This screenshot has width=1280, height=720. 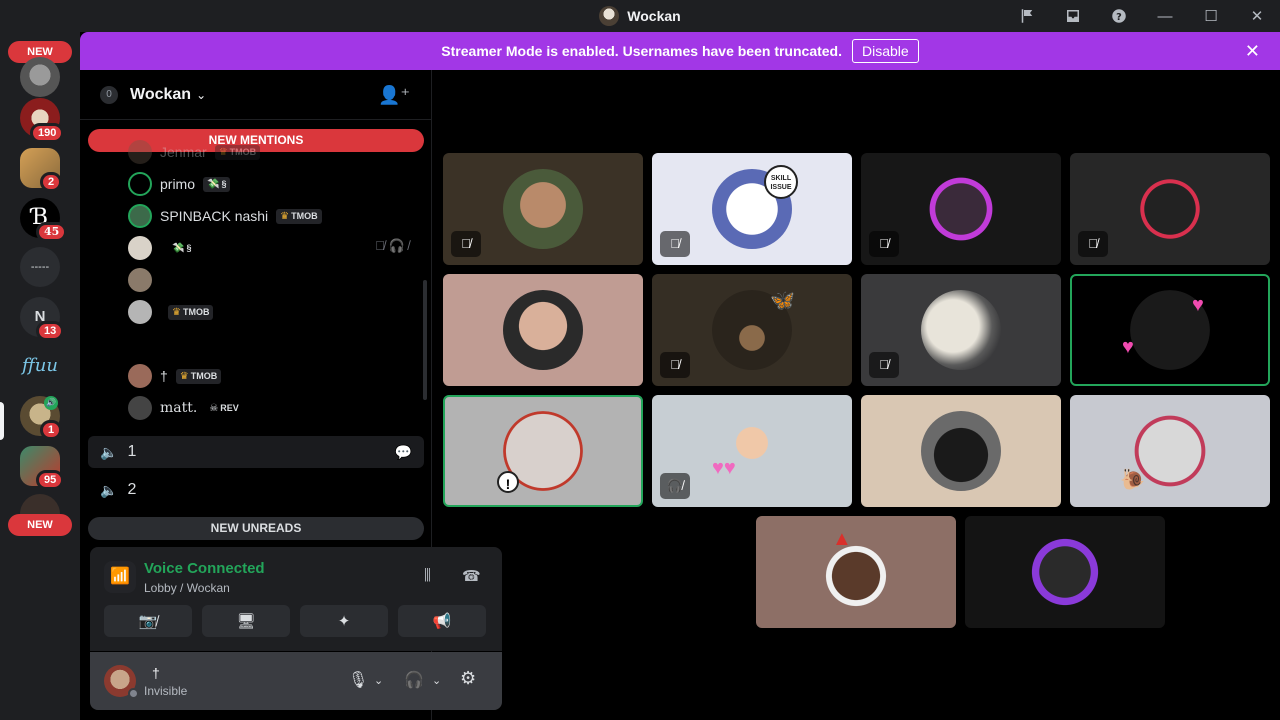 I want to click on alert-icon: !, so click(x=508, y=482).